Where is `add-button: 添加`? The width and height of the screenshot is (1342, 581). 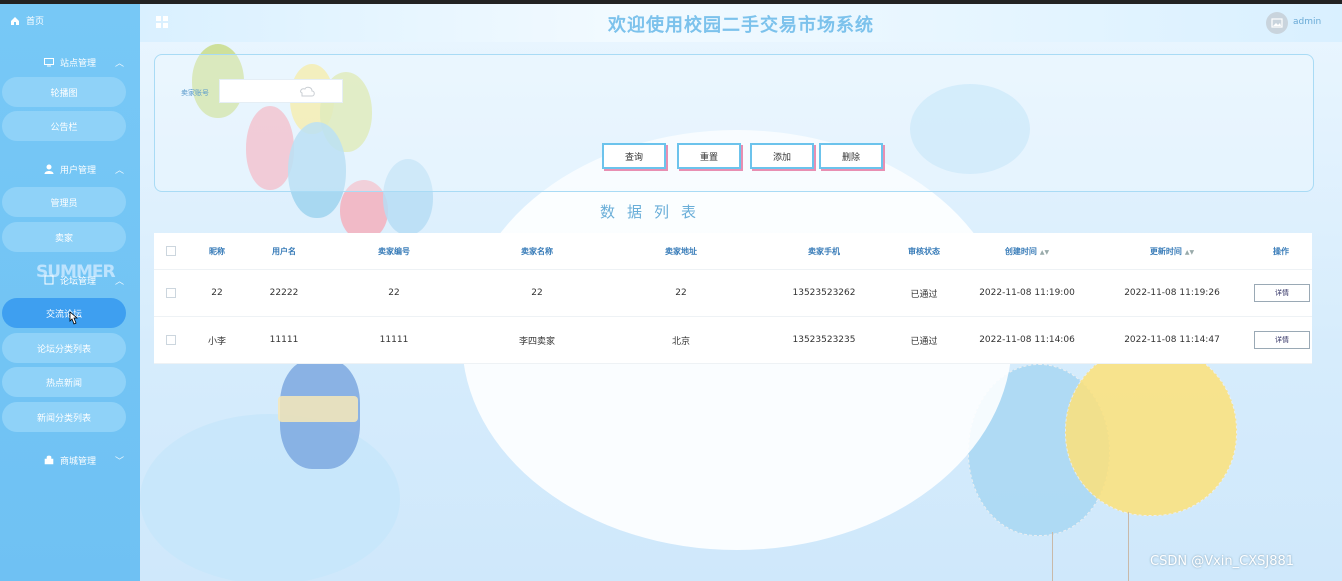
add-button: 添加 is located at coordinates (782, 156).